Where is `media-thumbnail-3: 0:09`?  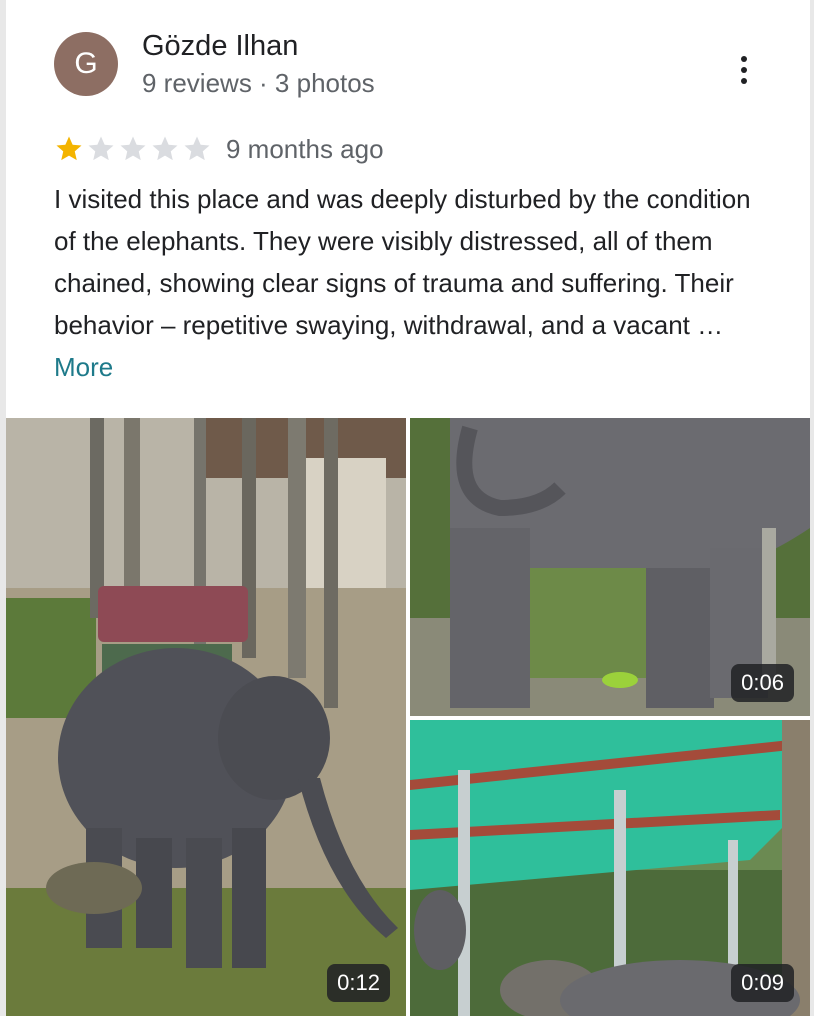 media-thumbnail-3: 0:09 is located at coordinates (610, 868).